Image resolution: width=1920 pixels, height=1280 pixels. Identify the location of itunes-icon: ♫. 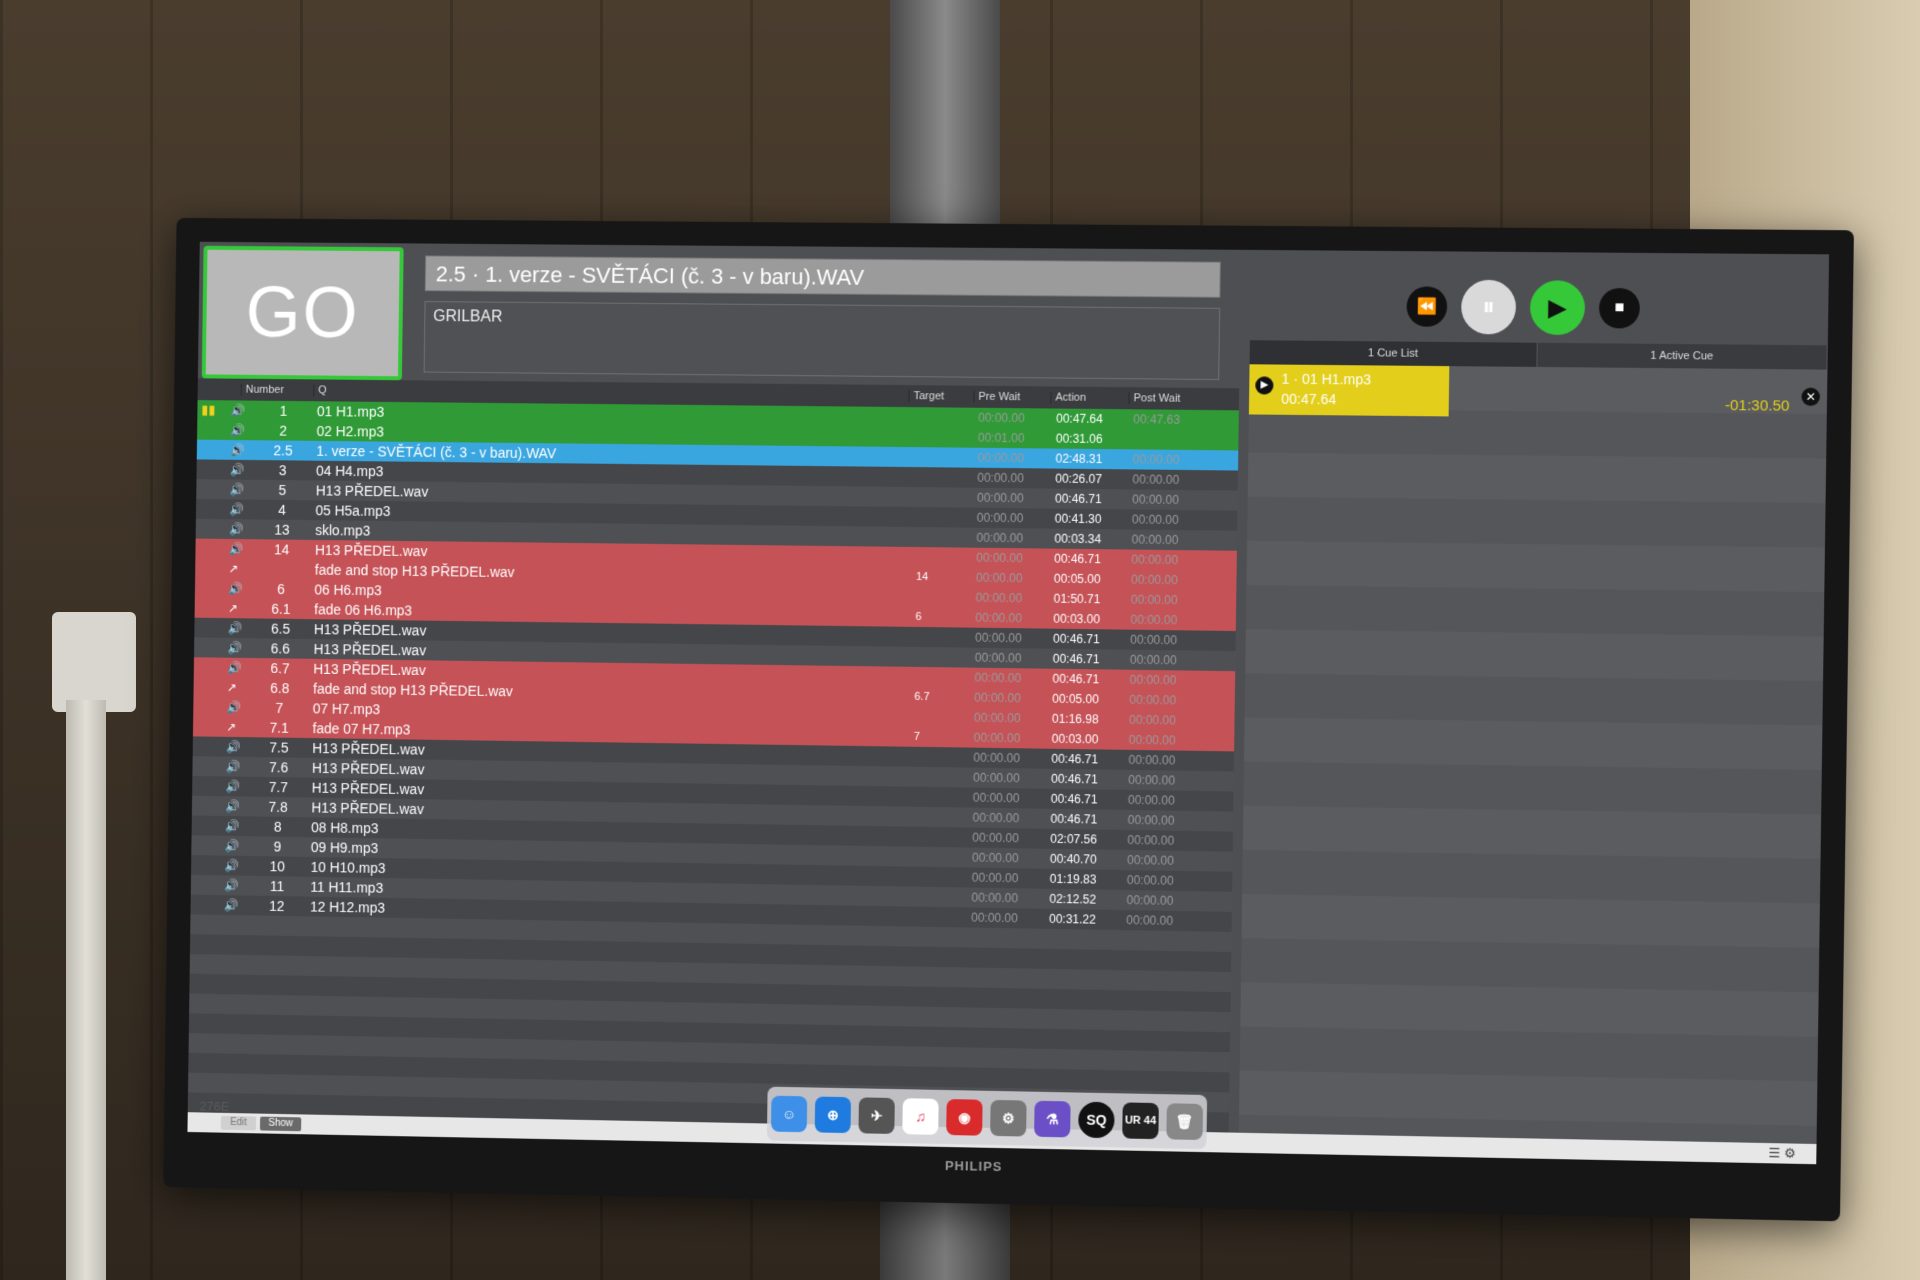
(920, 1116).